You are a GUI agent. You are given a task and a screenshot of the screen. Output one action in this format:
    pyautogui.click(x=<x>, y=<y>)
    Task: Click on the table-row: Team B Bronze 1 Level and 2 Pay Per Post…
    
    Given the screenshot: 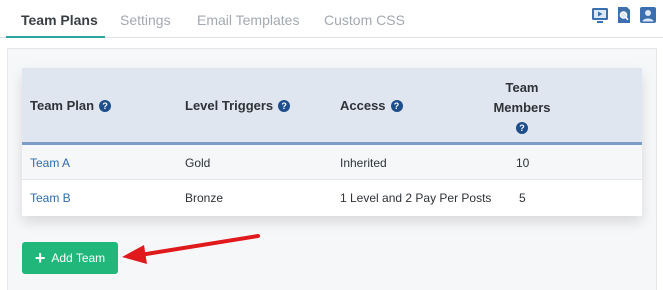 What is the action you would take?
    pyautogui.click(x=332, y=197)
    